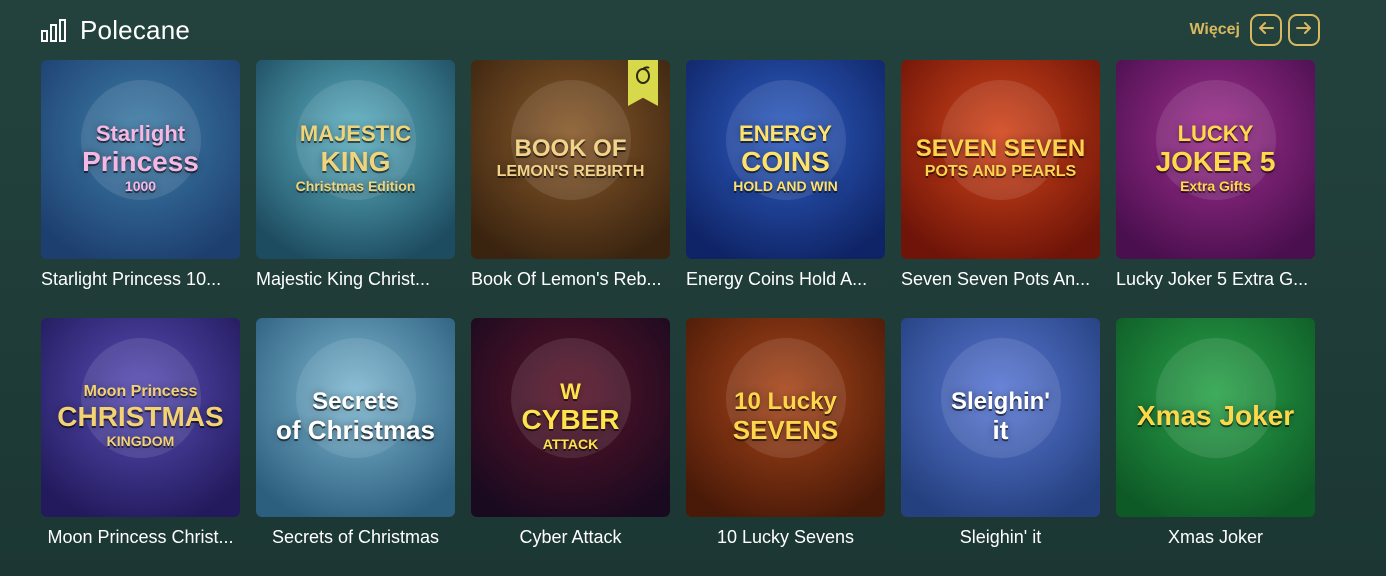  I want to click on game-logo-text: 1000, so click(140, 186).